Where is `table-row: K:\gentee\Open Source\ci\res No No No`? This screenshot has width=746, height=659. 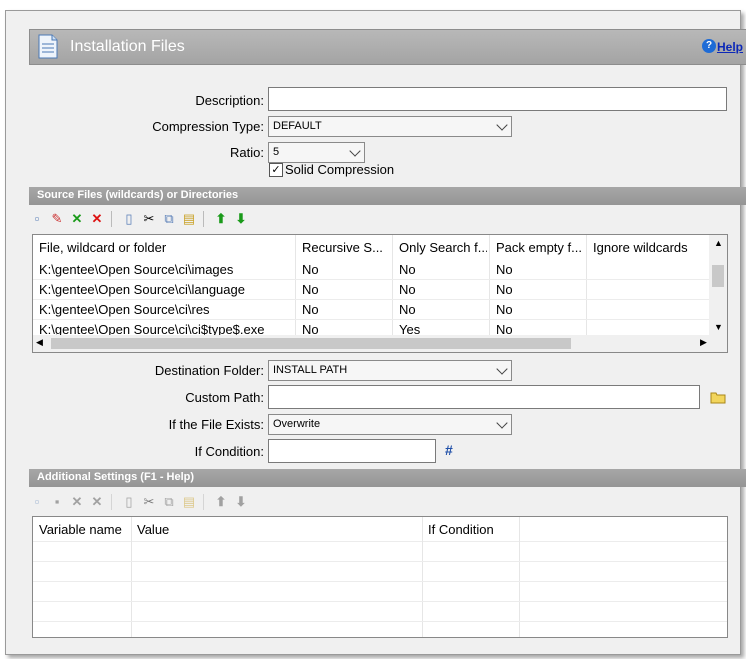
table-row: K:\gentee\Open Source\ci\res No No No is located at coordinates (371, 309).